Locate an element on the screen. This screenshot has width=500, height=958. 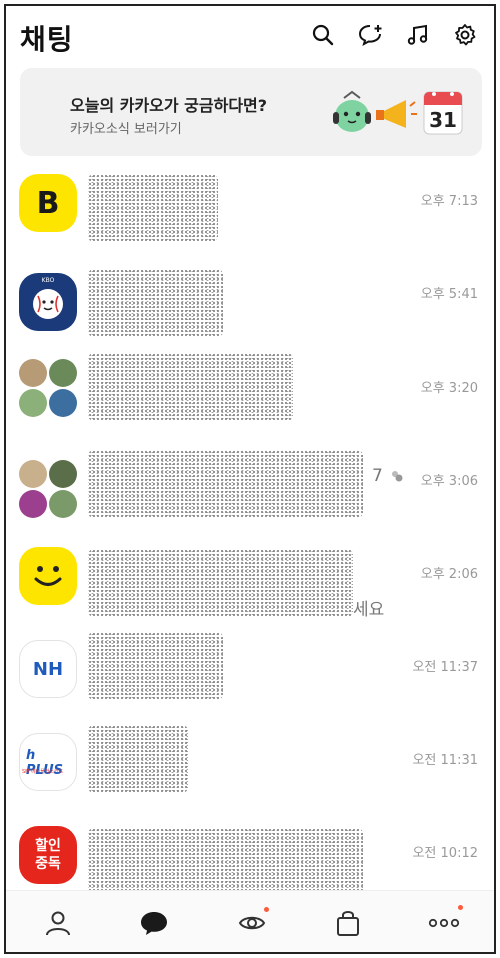
b-logo-avatar: B is located at coordinates (48, 203).